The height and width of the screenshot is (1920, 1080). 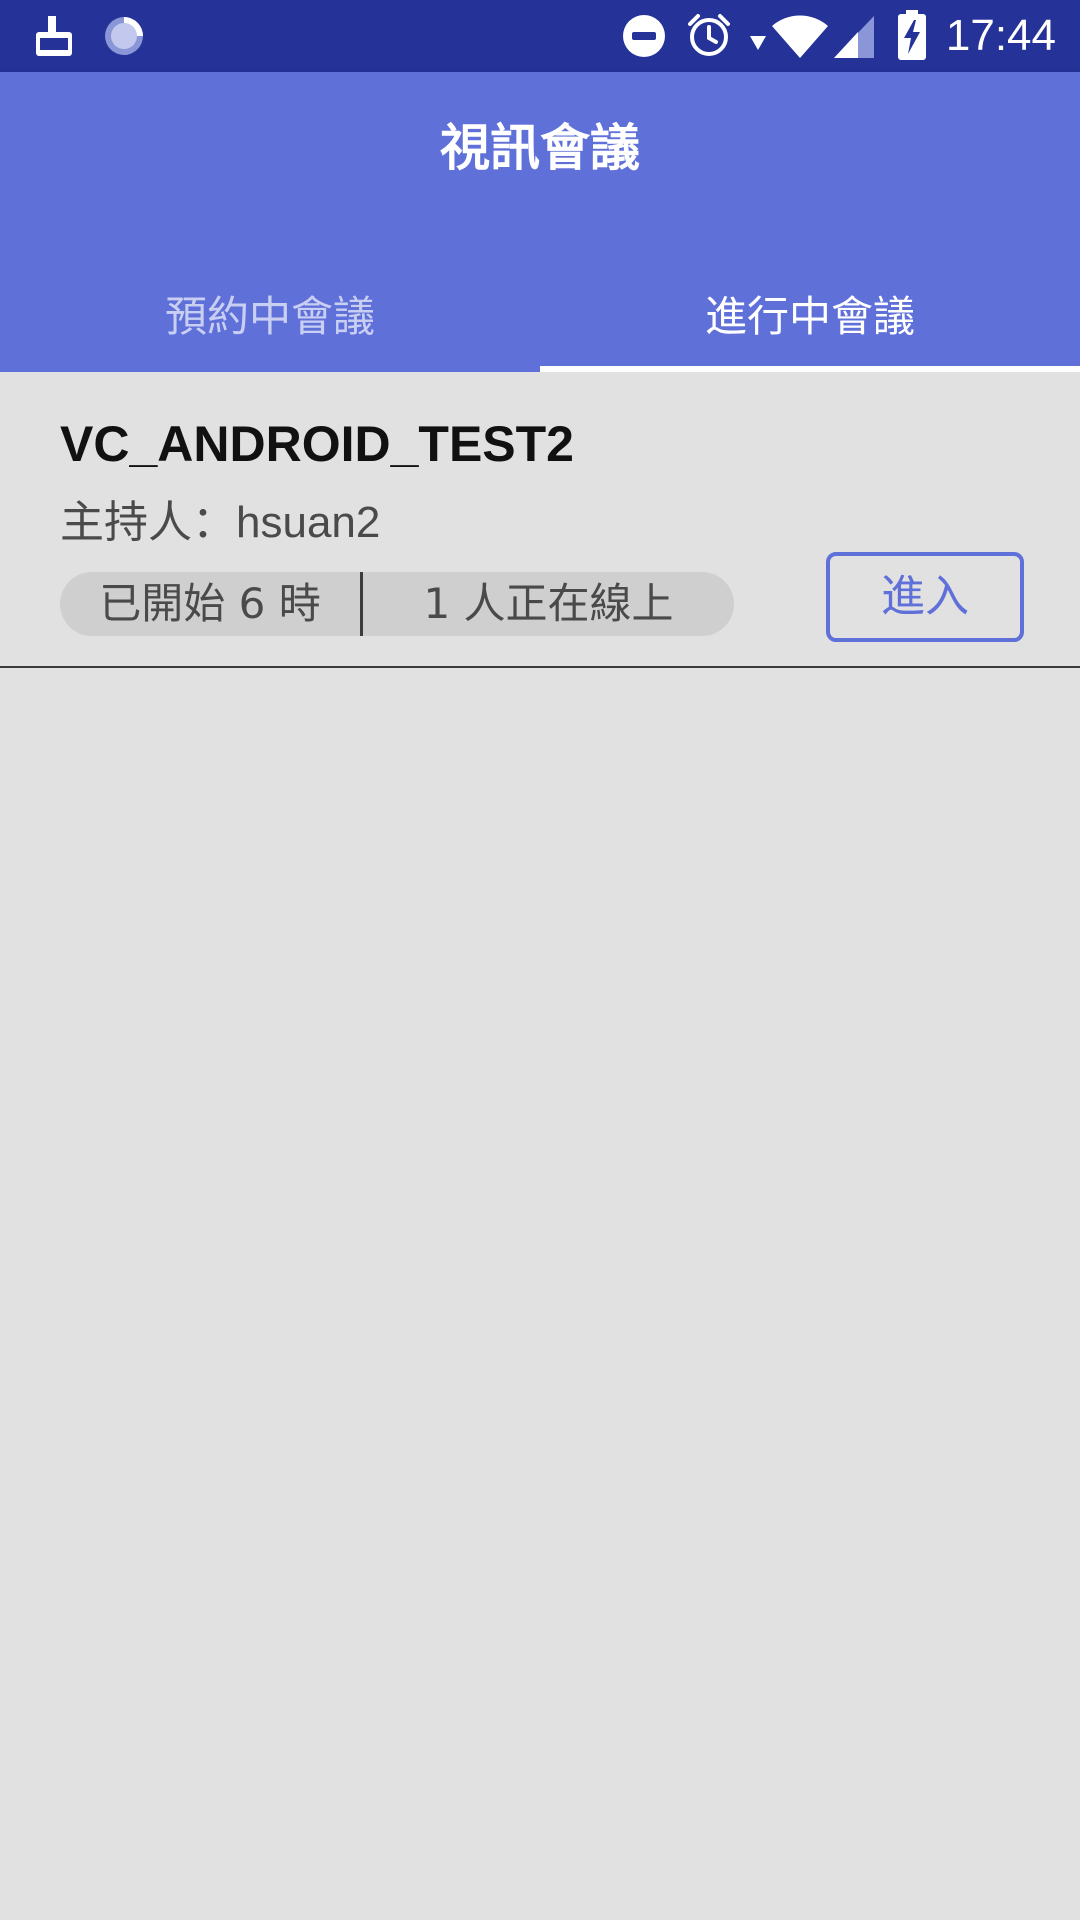 I want to click on meeting-status-badge: 已開始 6 時 1 人正在線上, so click(x=397, y=604).